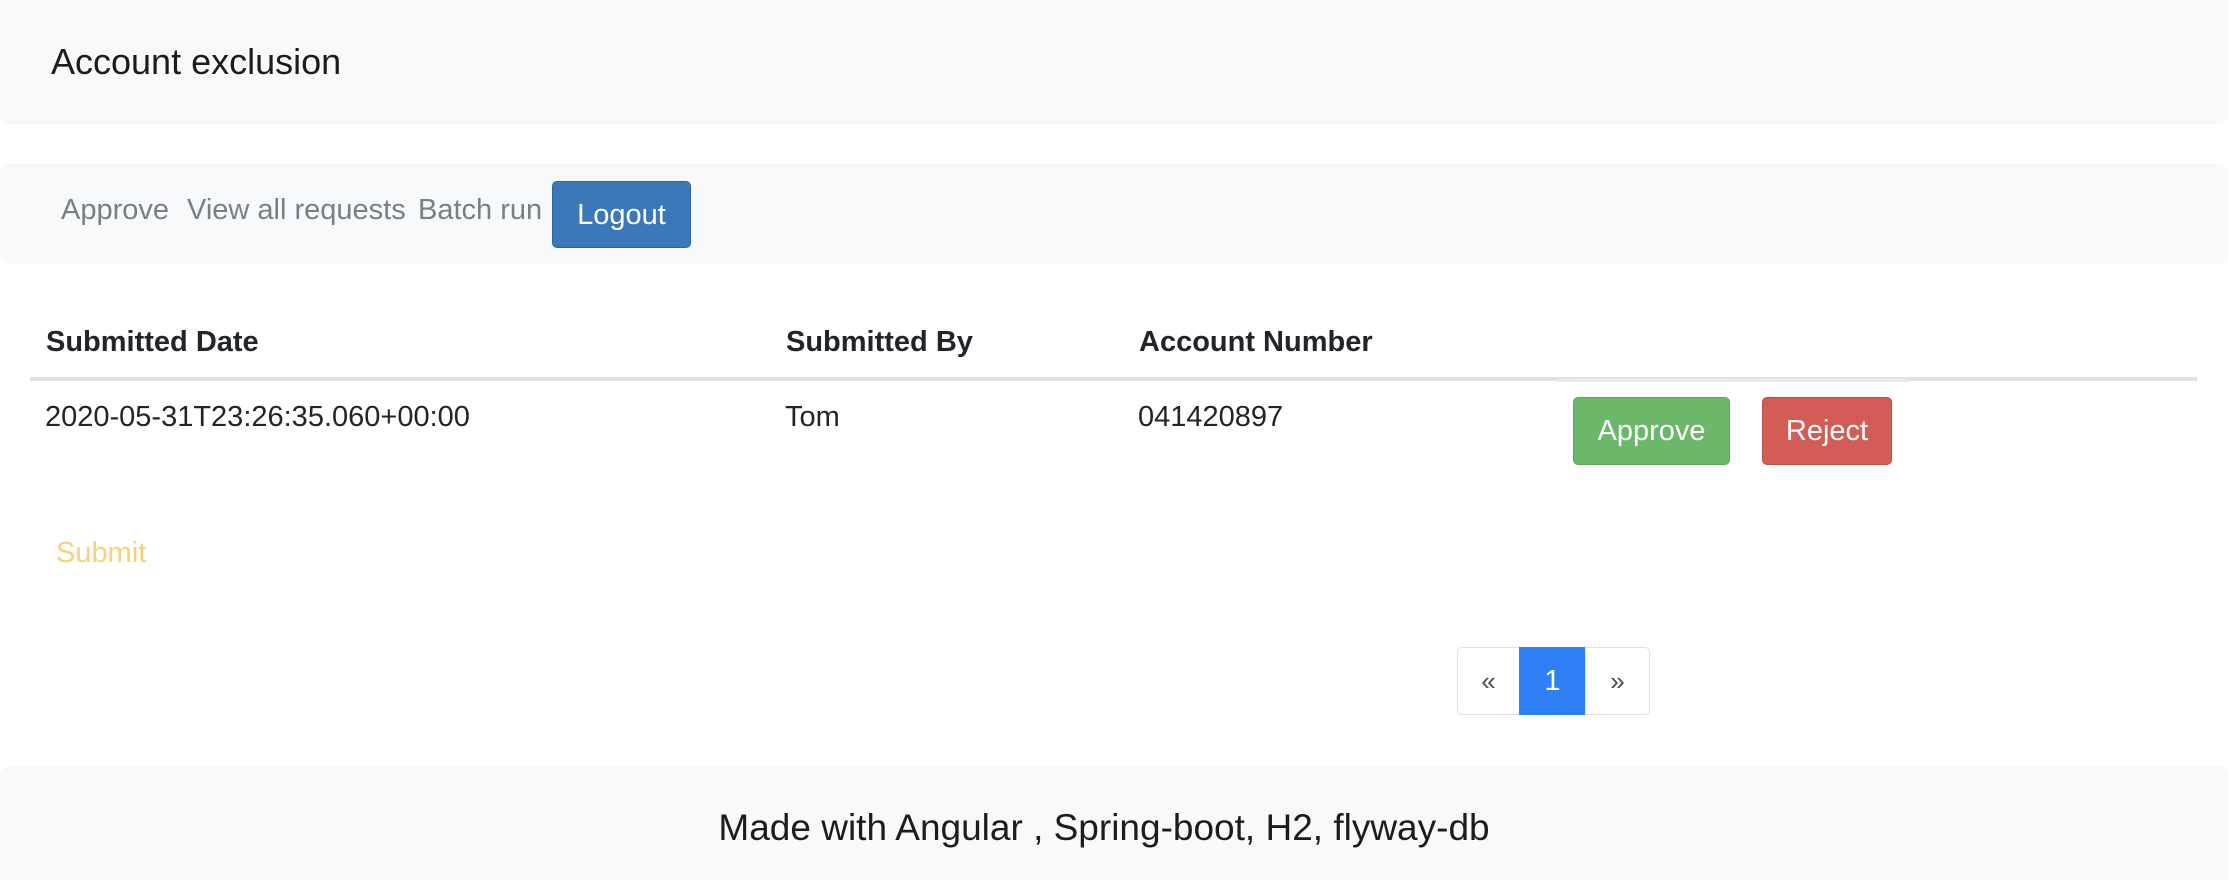 The image size is (2228, 880). Describe the element at coordinates (257, 417) in the screenshot. I see `cell-submitted-date: 2020-05-31T23:26:35.060+00:00` at that location.